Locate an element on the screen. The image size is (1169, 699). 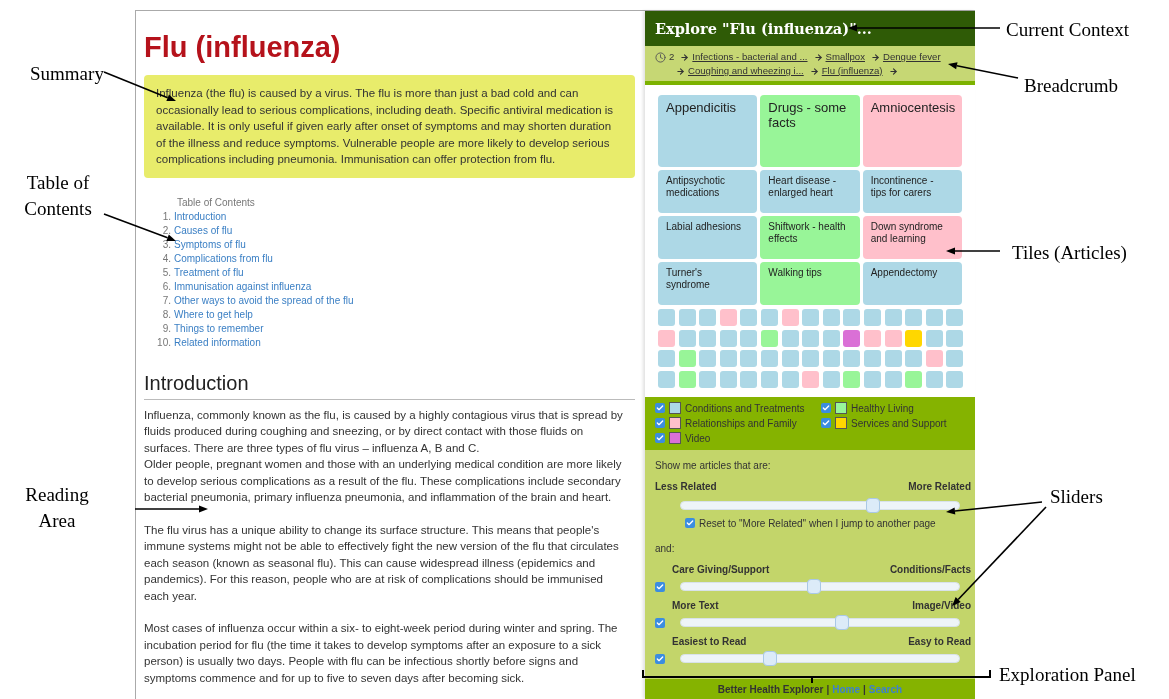
article-tile: Turner's syndrome is located at coordinates (708, 283).